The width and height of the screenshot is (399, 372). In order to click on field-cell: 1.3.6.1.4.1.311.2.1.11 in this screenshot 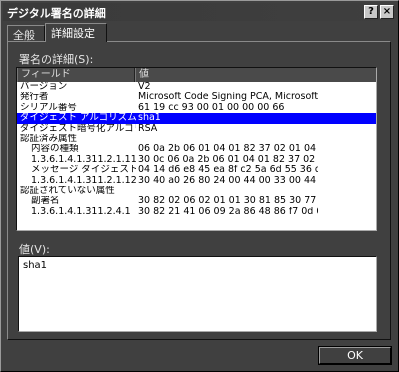, I will do `click(83, 159)`.